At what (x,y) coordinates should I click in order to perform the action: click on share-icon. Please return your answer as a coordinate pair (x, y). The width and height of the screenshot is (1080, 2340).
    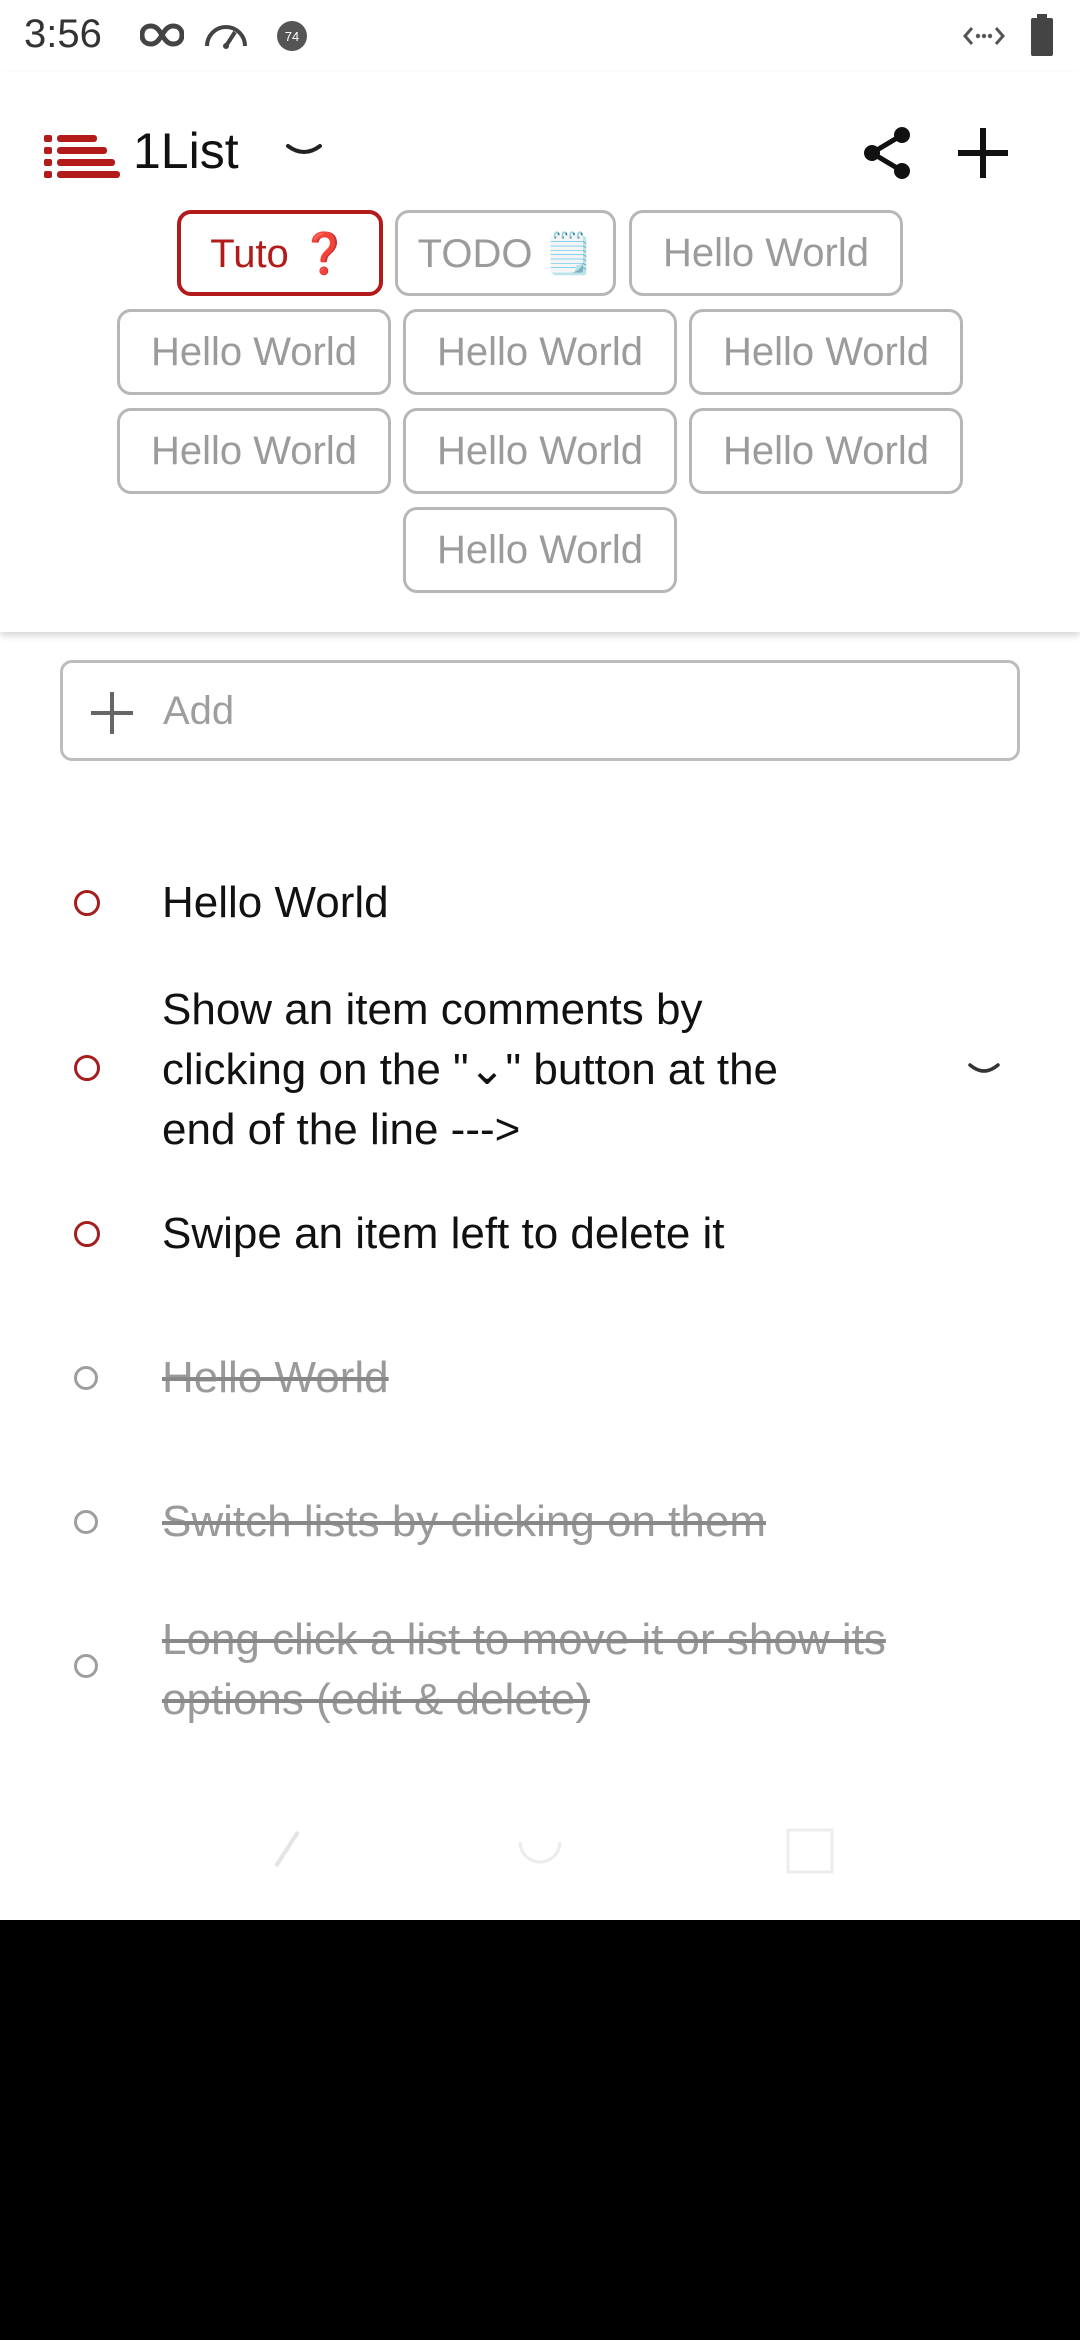
    Looking at the image, I should click on (888, 153).